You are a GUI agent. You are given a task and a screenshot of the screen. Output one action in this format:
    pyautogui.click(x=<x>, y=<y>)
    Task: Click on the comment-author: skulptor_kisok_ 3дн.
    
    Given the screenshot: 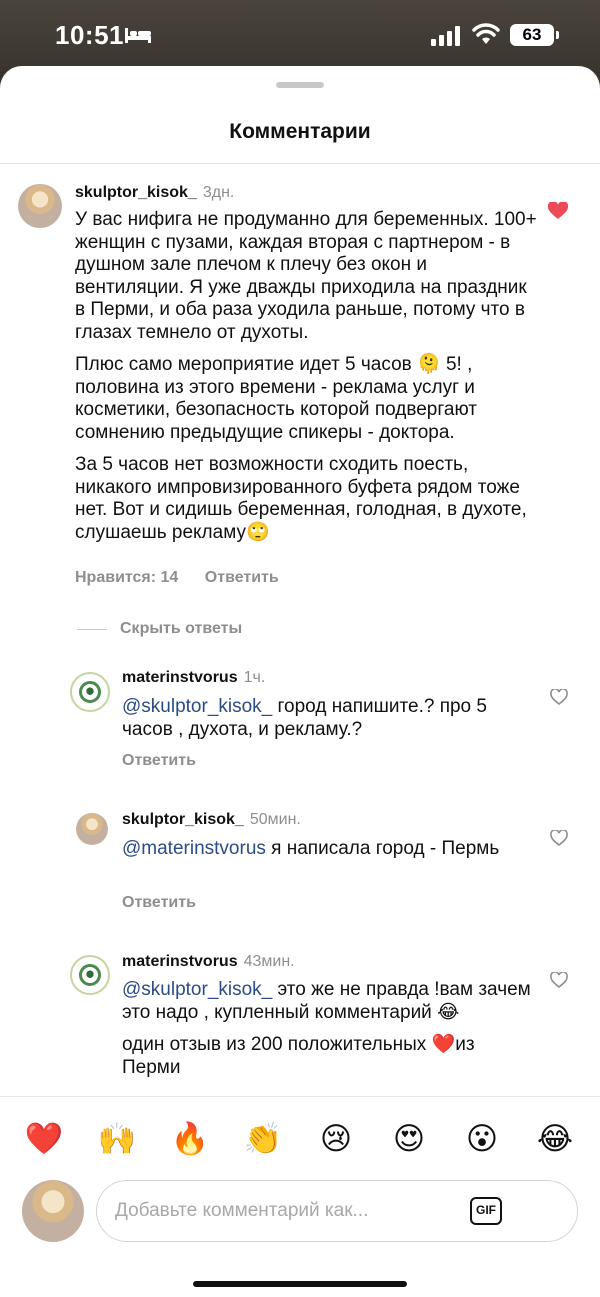 What is the action you would take?
    pyautogui.click(x=154, y=193)
    